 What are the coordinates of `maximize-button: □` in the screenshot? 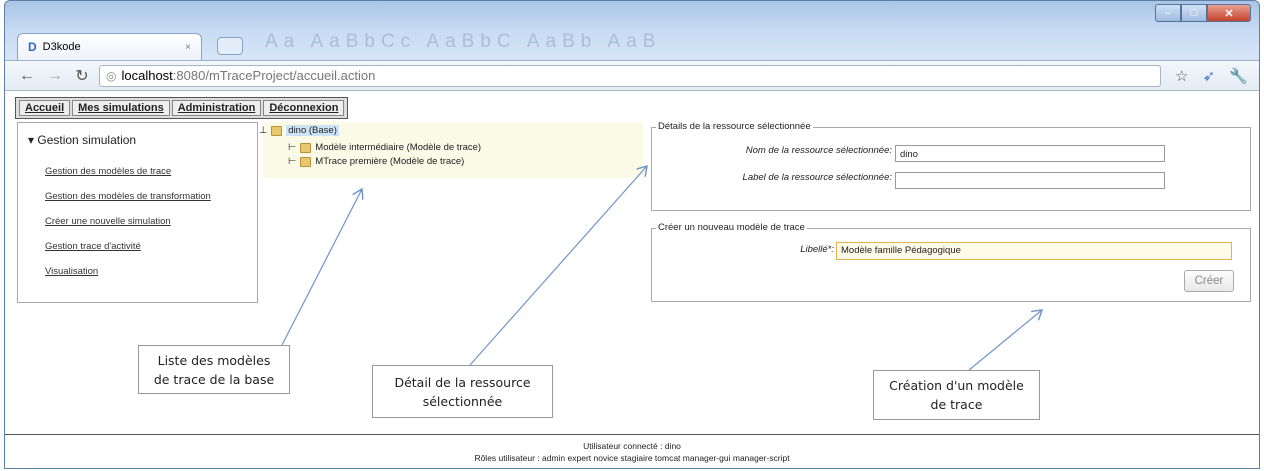 It's located at (1194, 13).